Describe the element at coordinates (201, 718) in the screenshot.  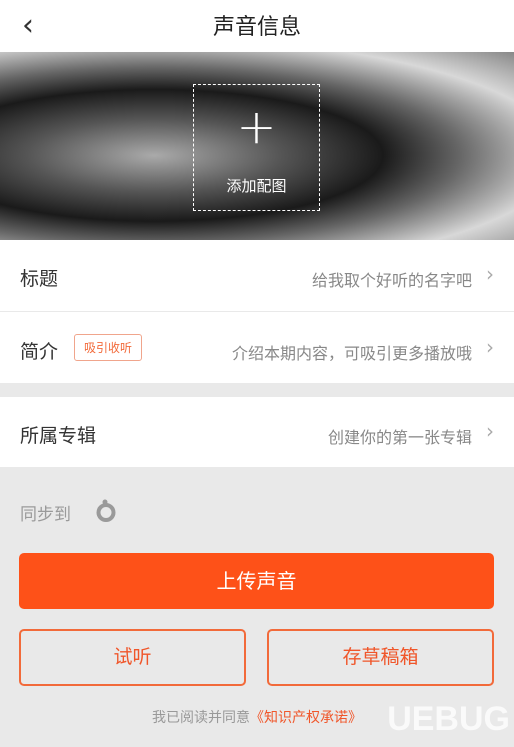
I see `agreement-label: 我已阅读并同意` at that location.